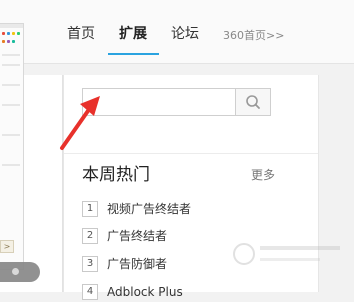 The image size is (354, 302). What do you see at coordinates (286, 254) in the screenshot?
I see `watermark-logo-icon` at bounding box center [286, 254].